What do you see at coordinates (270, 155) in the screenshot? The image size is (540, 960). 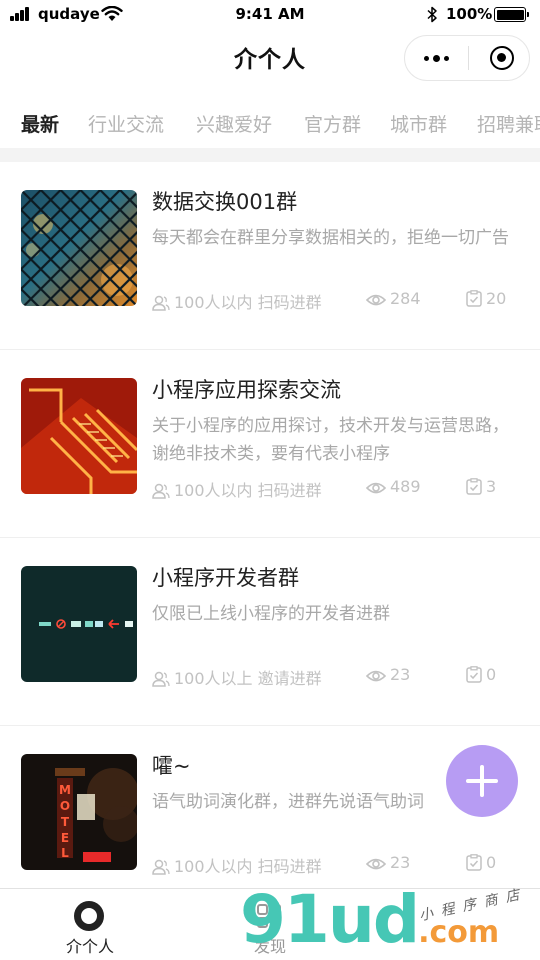 I see `section-divider` at bounding box center [270, 155].